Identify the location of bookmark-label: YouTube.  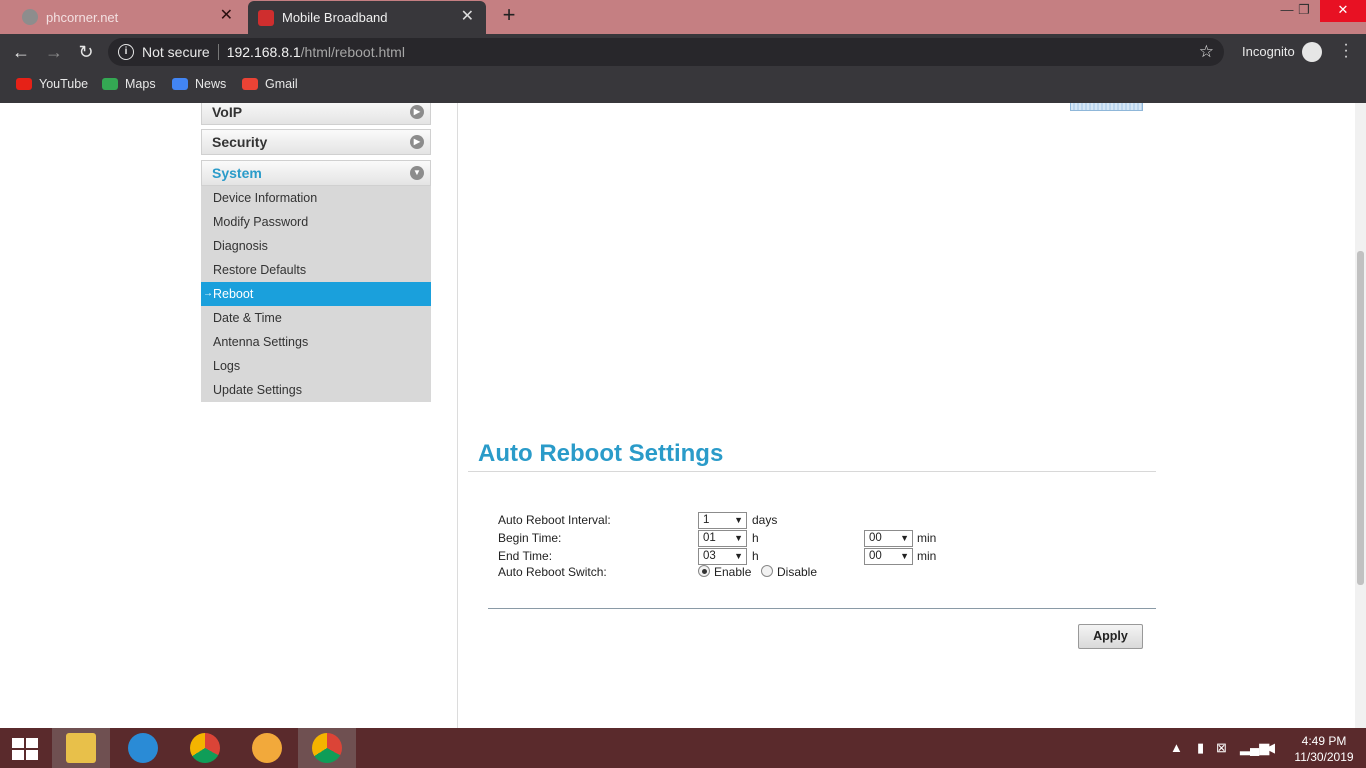
(64, 84).